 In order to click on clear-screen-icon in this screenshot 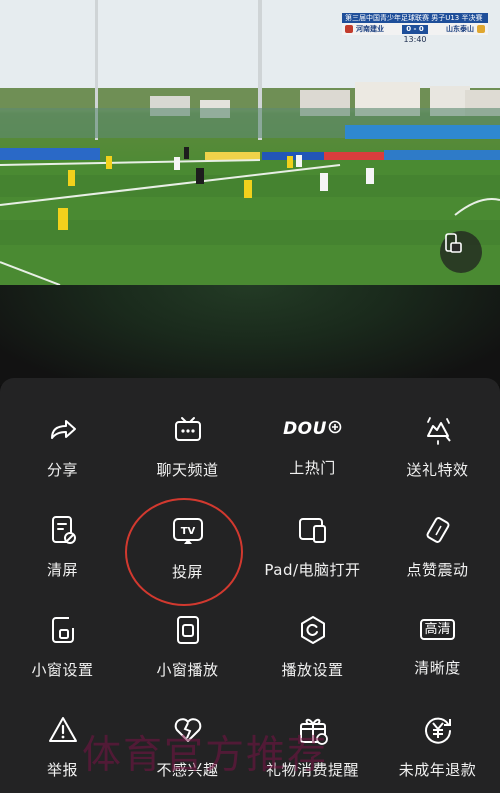, I will do `click(63, 530)`.